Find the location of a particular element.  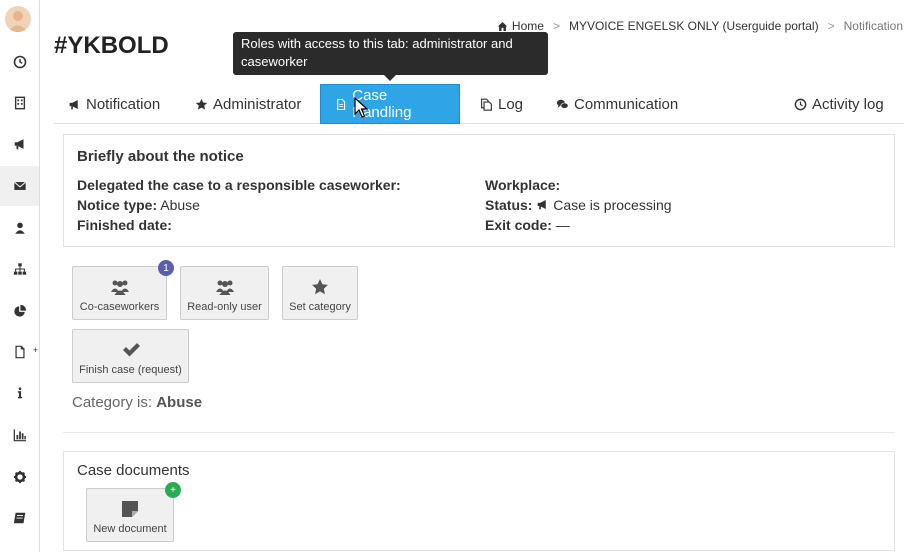

exit-code-field: Exit code: — is located at coordinates (527, 225).